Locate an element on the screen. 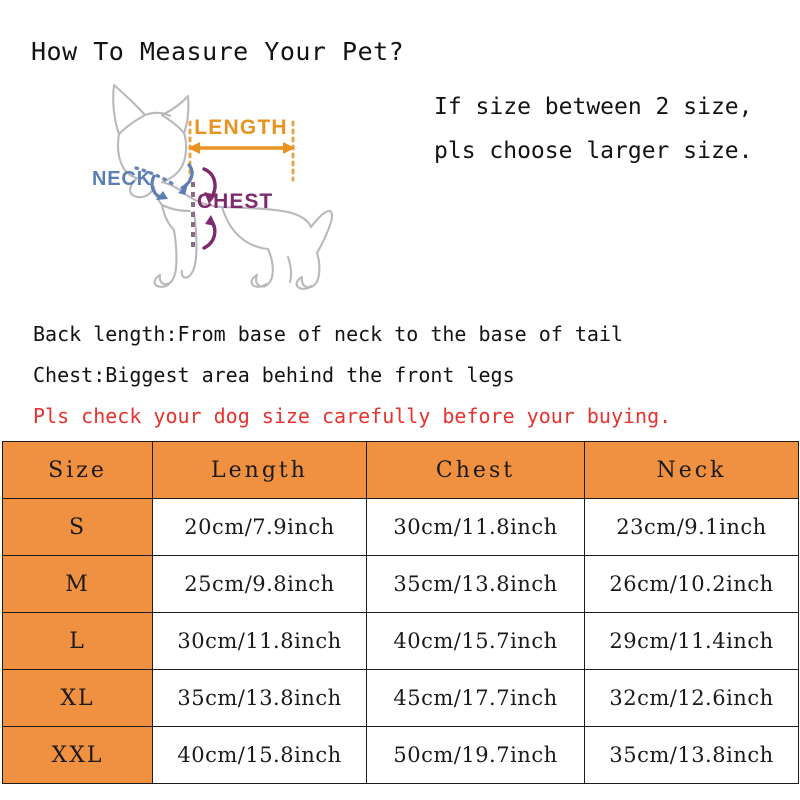 The height and width of the screenshot is (800, 800). cell-length: 25cm/9.8inch is located at coordinates (259, 584).